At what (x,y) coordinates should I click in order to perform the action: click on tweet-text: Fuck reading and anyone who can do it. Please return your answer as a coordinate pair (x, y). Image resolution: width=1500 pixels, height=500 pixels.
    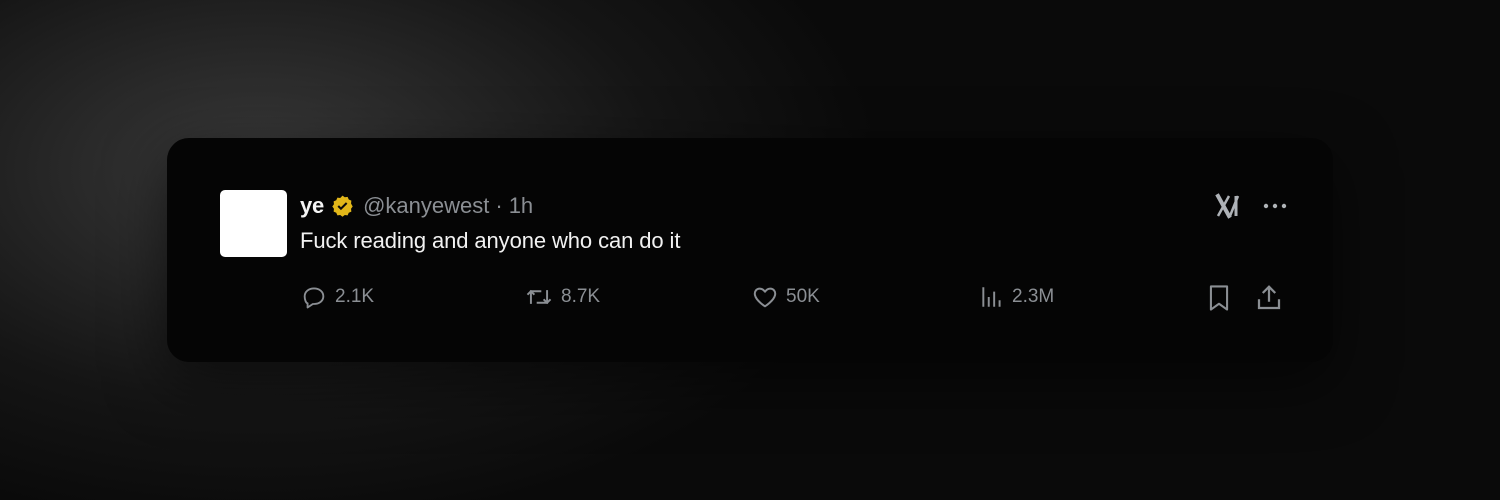
    Looking at the image, I should click on (490, 240).